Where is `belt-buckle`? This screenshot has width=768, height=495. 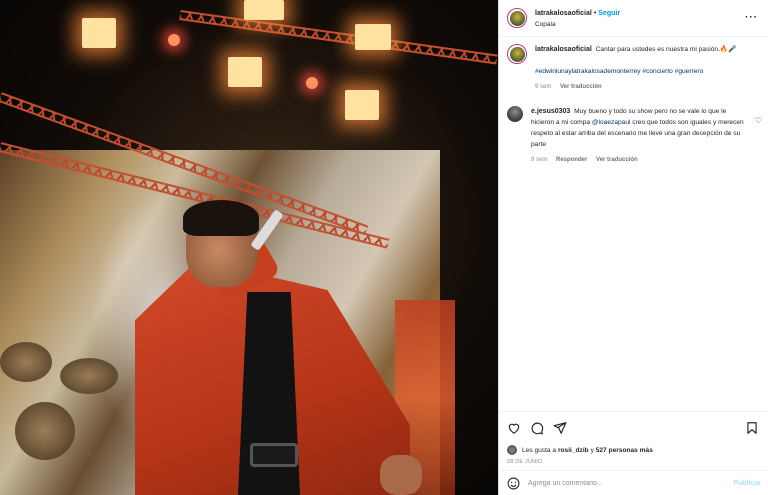 belt-buckle is located at coordinates (274, 455).